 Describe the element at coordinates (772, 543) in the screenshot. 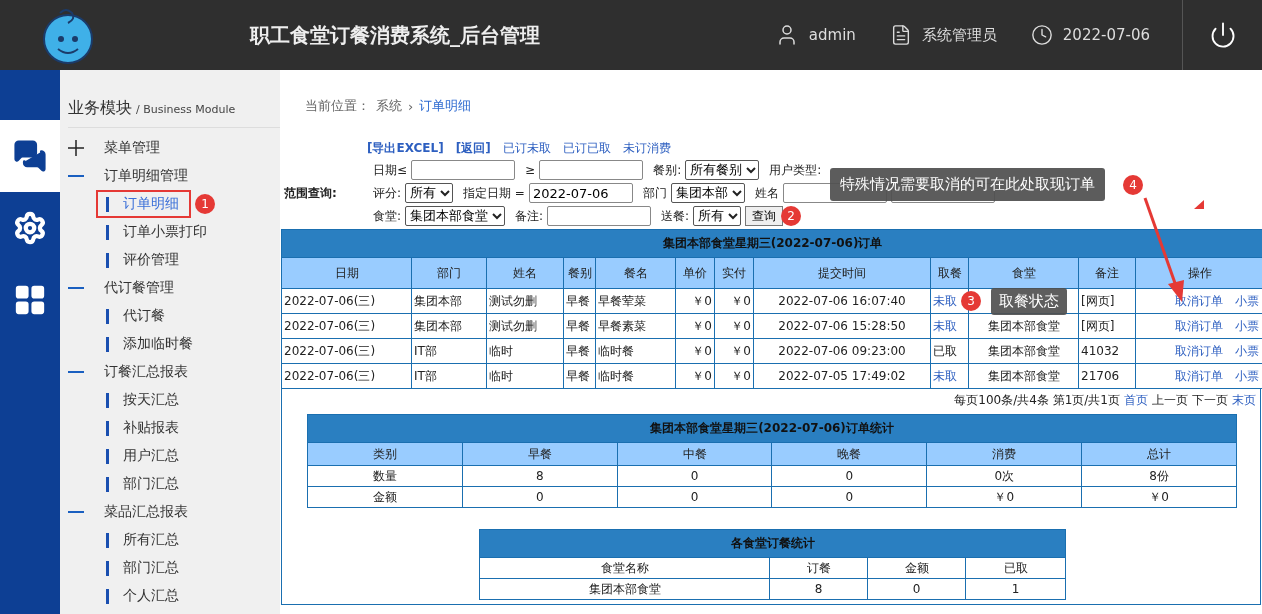

I see `table-title: 各食堂订餐统计` at that location.